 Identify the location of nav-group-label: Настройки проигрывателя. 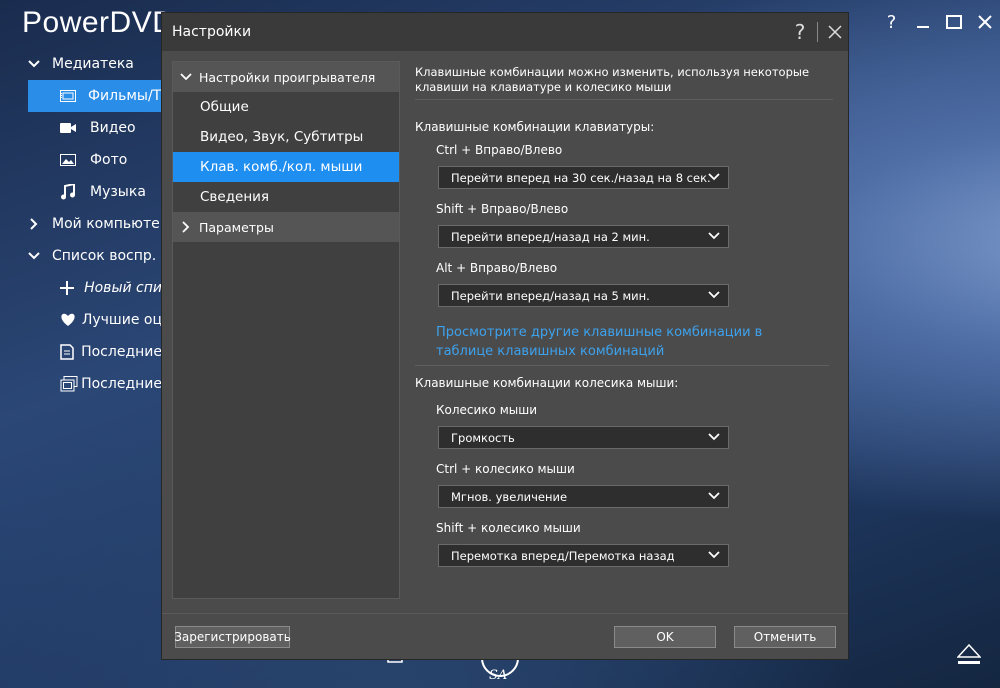
(287, 77).